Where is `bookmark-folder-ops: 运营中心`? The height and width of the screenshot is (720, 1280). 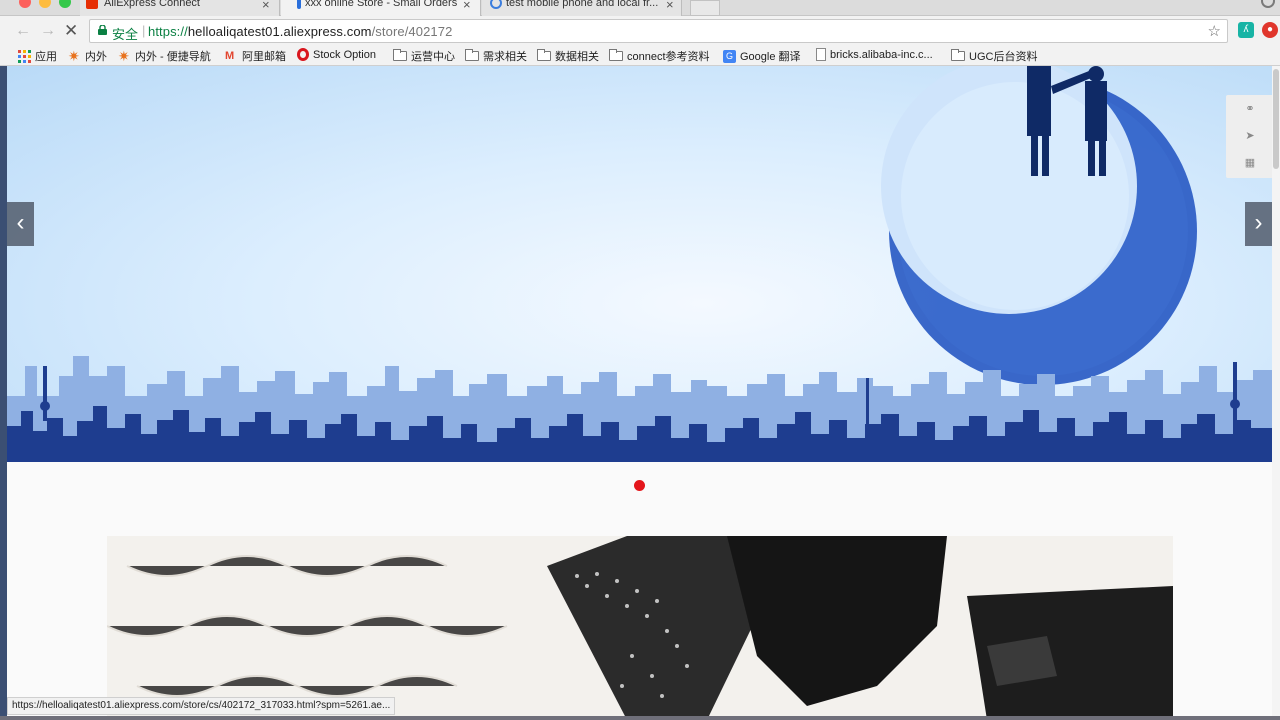 bookmark-folder-ops: 运营中心 is located at coordinates (424, 56).